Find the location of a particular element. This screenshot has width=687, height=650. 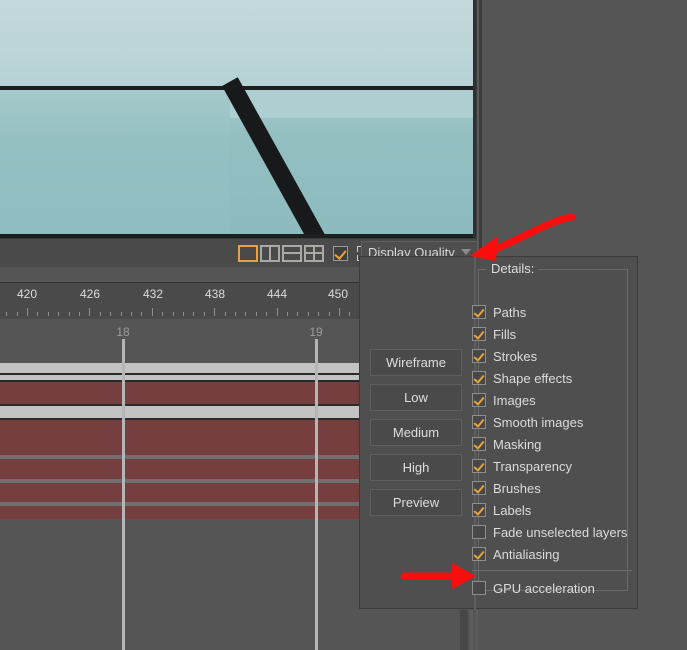

preset-button-label: Preview is located at coordinates (416, 502).